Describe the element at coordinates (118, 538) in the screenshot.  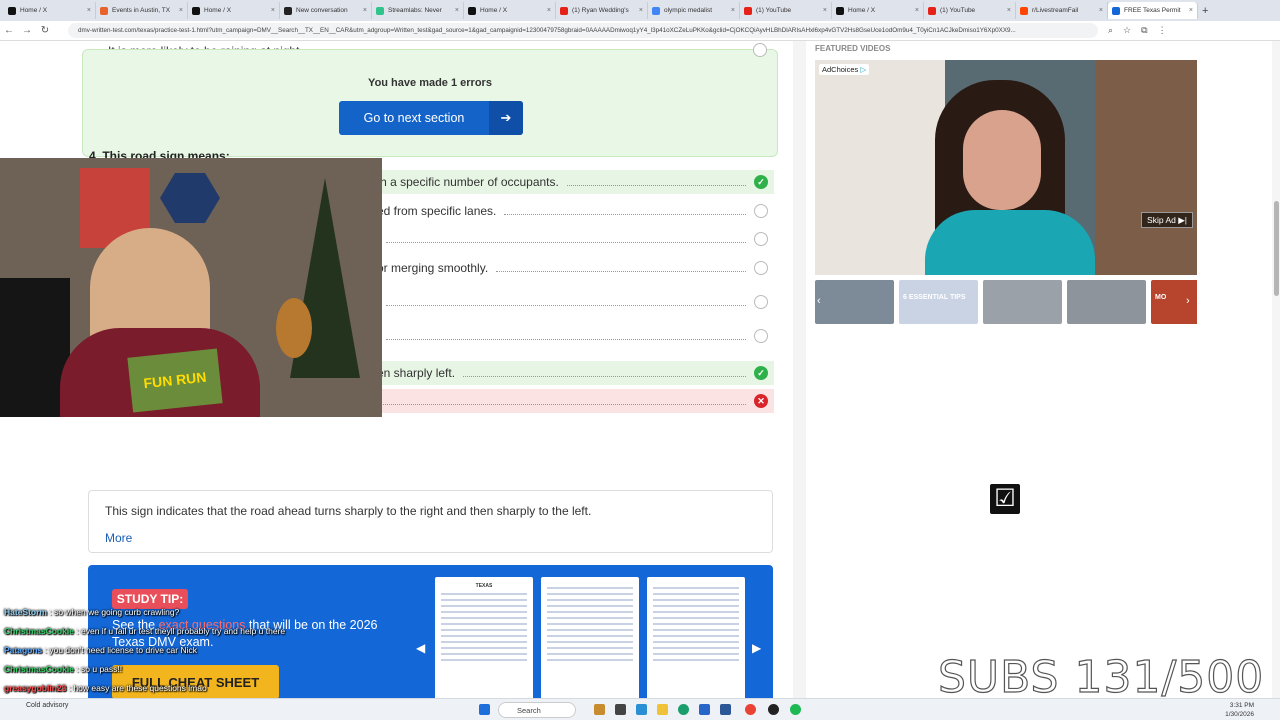
I see `more-link: More` at that location.